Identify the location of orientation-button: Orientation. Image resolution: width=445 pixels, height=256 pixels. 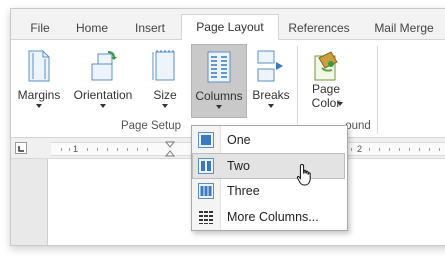
(103, 80).